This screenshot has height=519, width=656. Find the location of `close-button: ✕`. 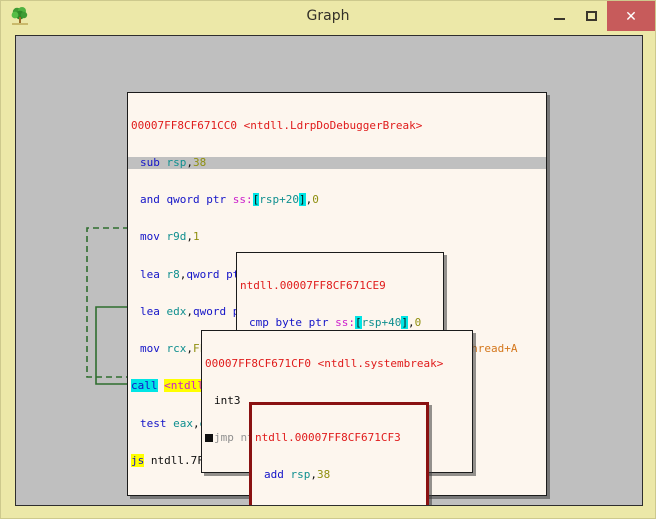

close-button: ✕ is located at coordinates (631, 16).